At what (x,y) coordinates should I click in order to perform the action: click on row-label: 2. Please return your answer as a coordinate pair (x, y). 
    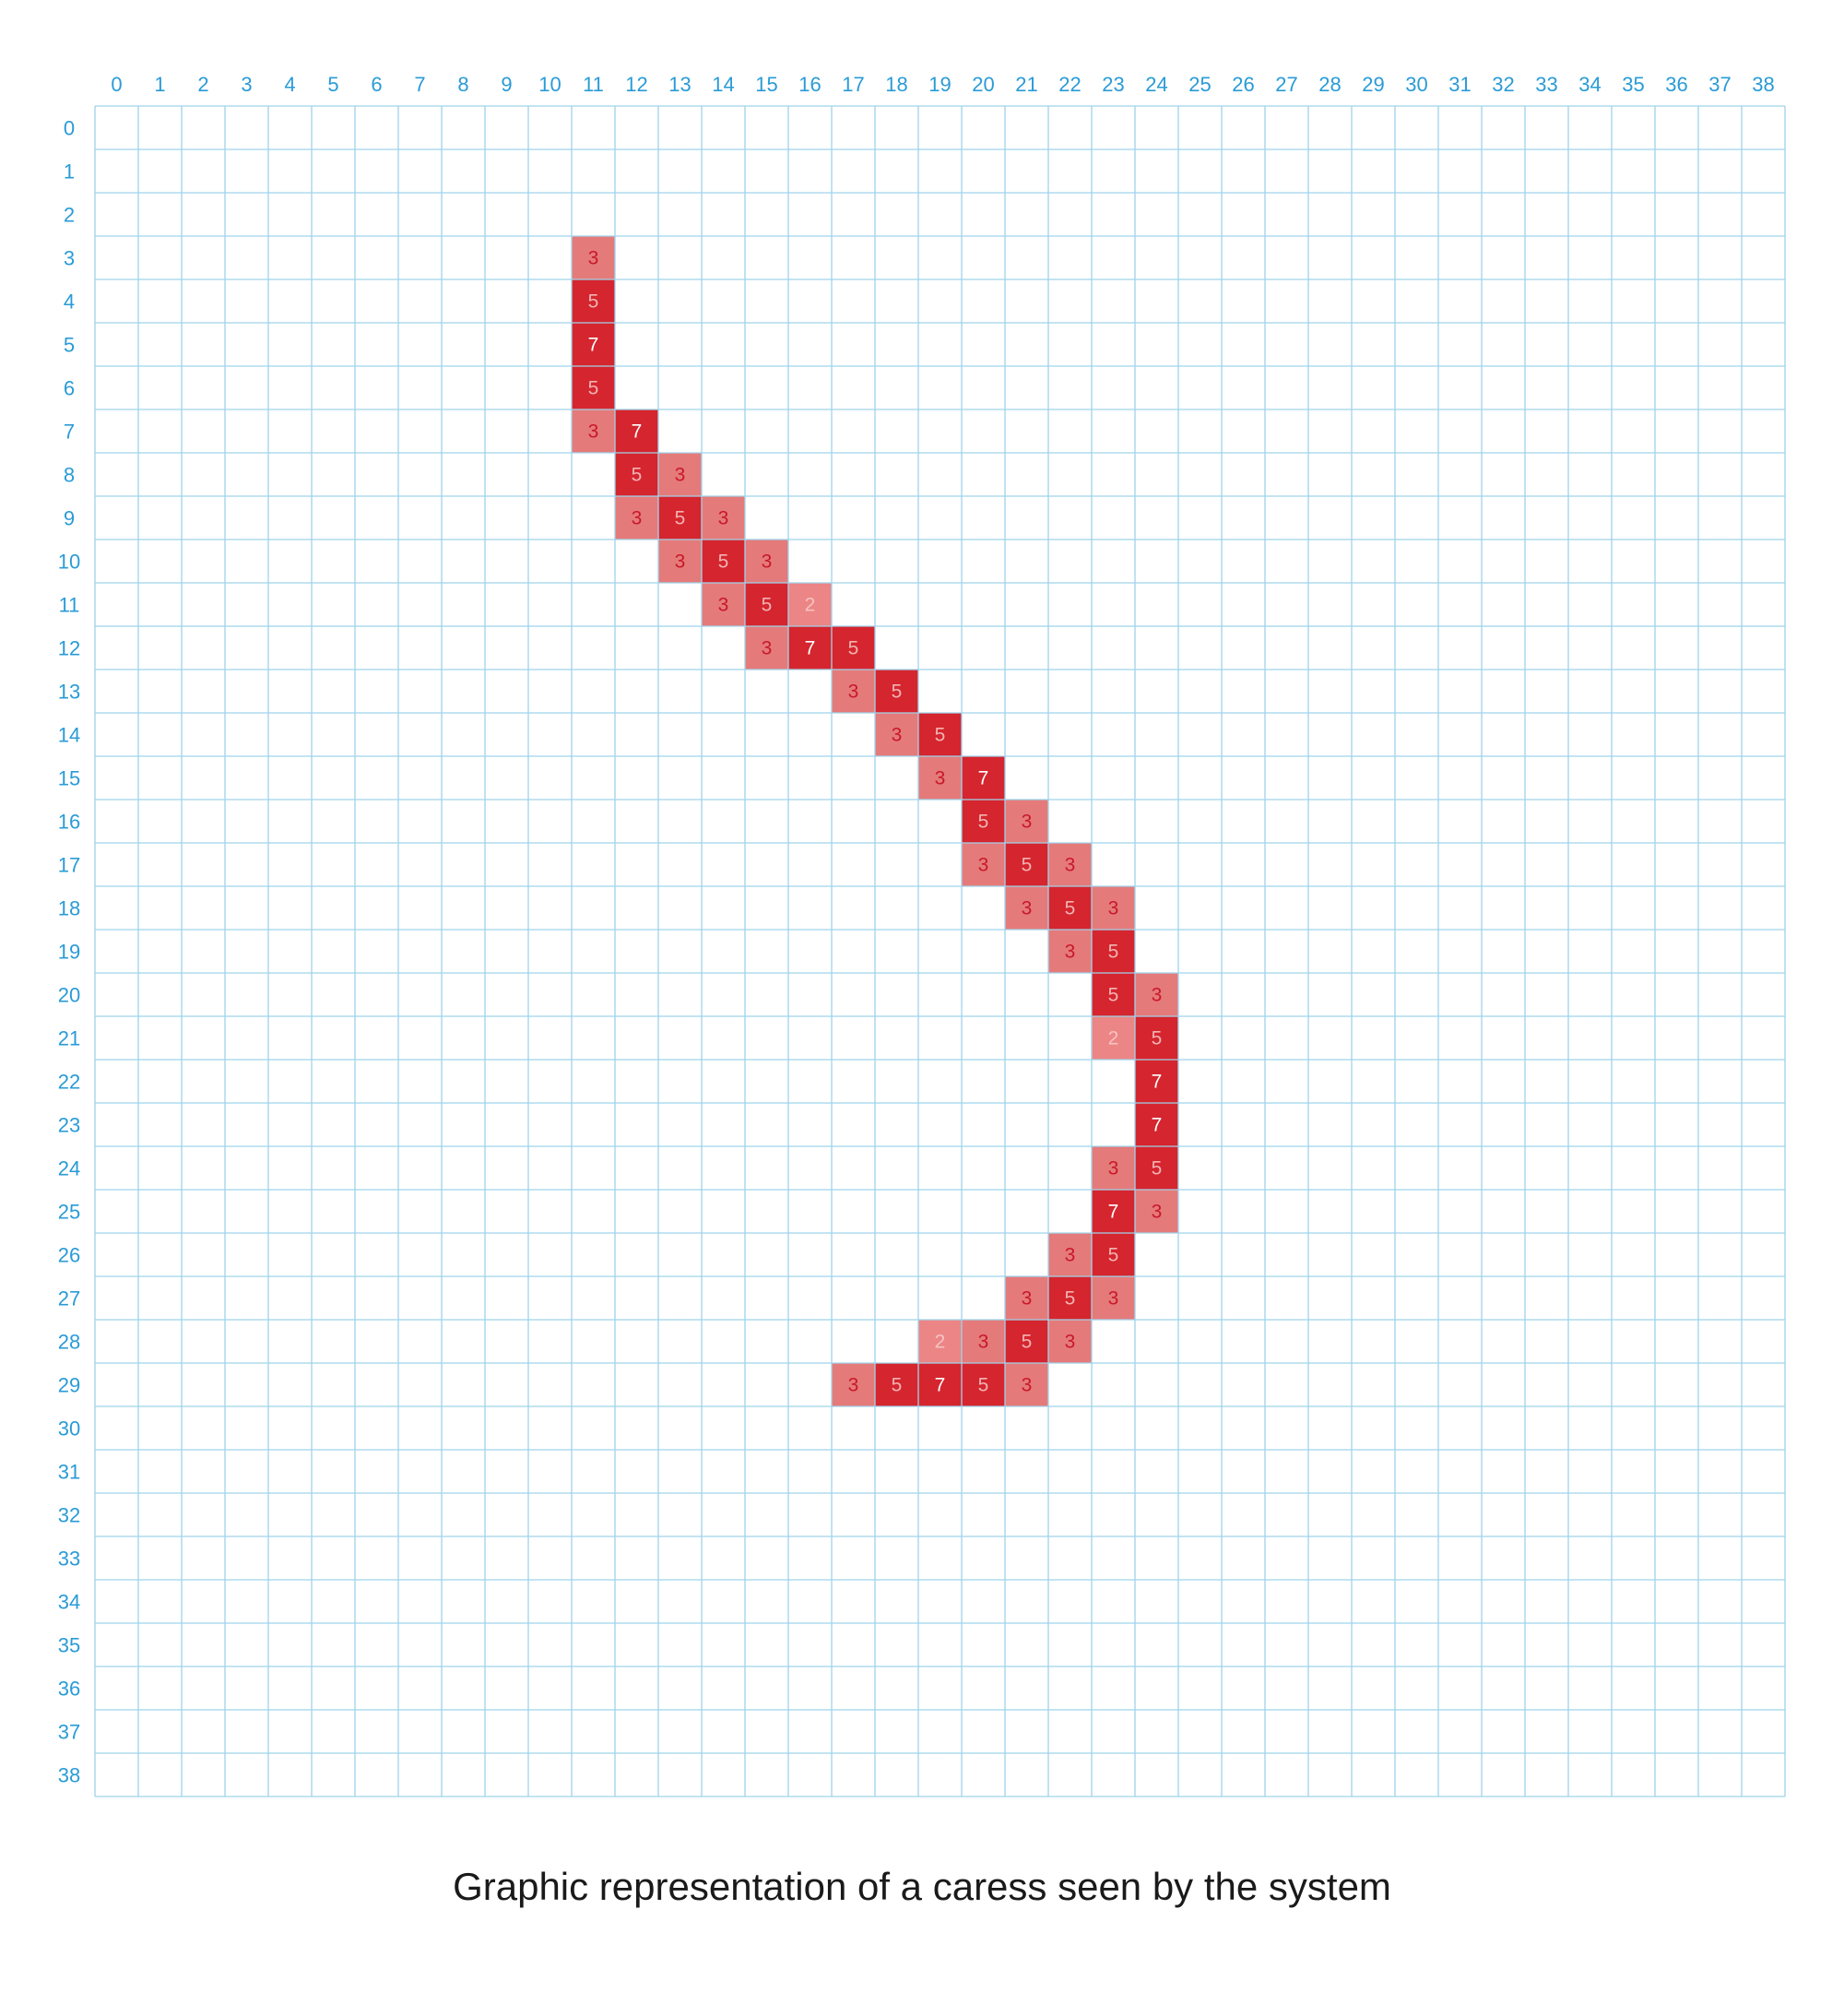
    Looking at the image, I should click on (69, 215).